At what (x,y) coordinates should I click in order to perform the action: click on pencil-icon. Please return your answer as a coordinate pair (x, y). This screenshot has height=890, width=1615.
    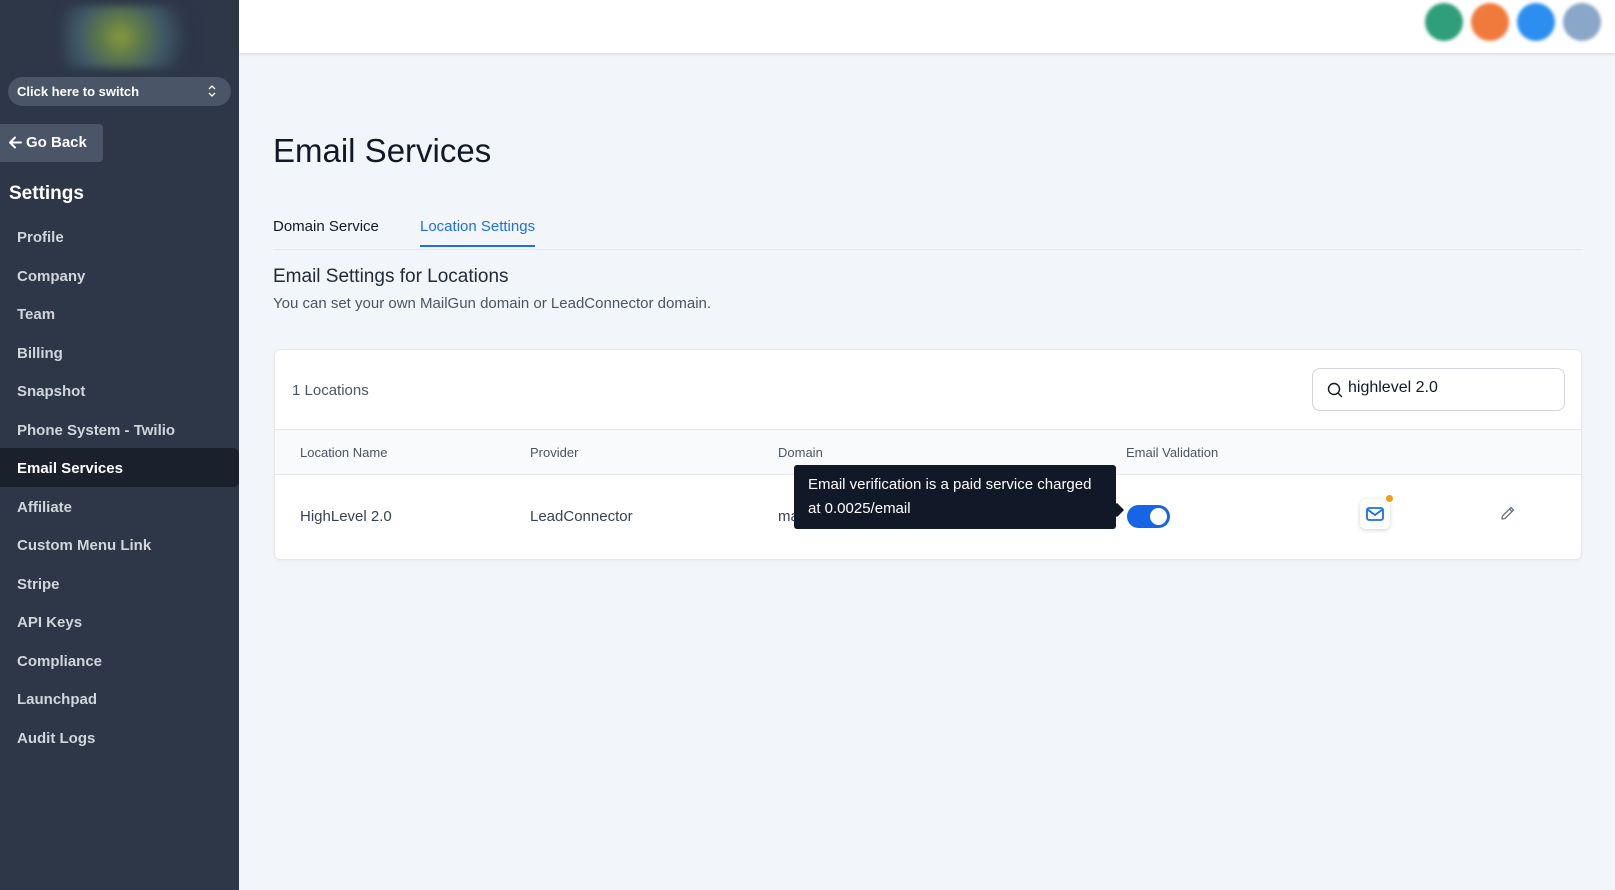
    Looking at the image, I should click on (1508, 513).